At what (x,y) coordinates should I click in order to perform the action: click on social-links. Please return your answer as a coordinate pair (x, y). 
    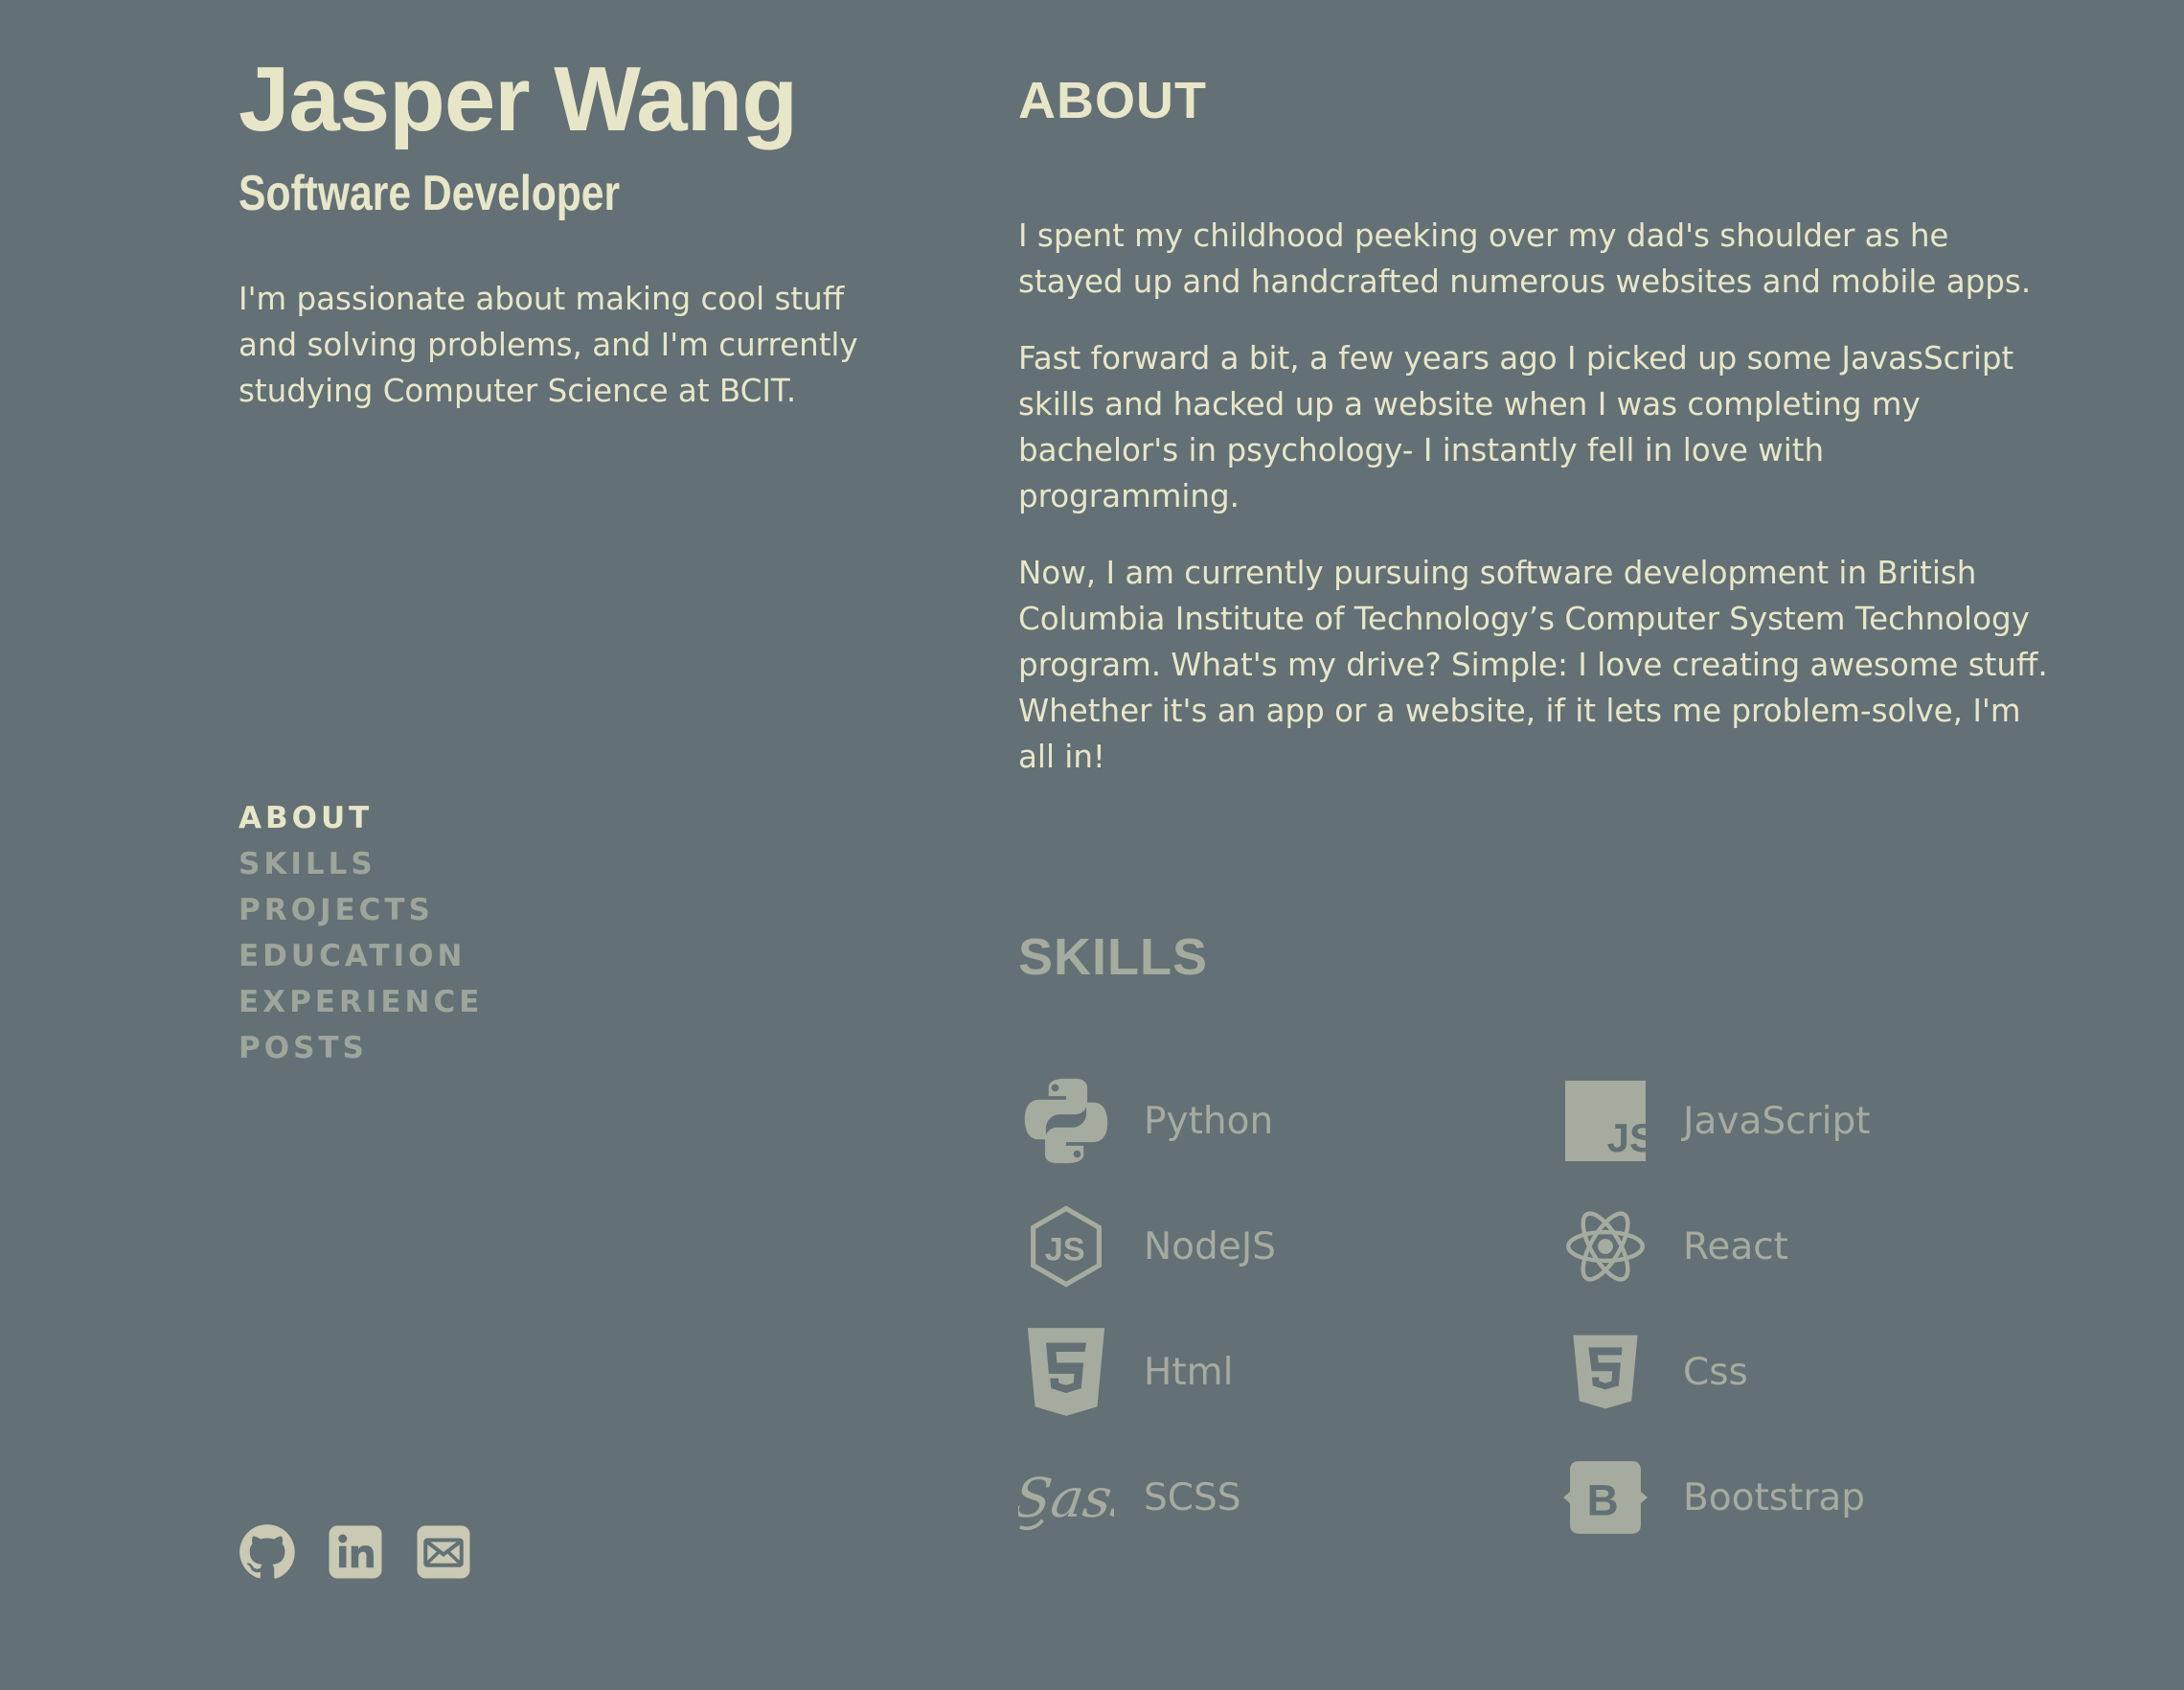
    Looking at the image, I should click on (355, 1552).